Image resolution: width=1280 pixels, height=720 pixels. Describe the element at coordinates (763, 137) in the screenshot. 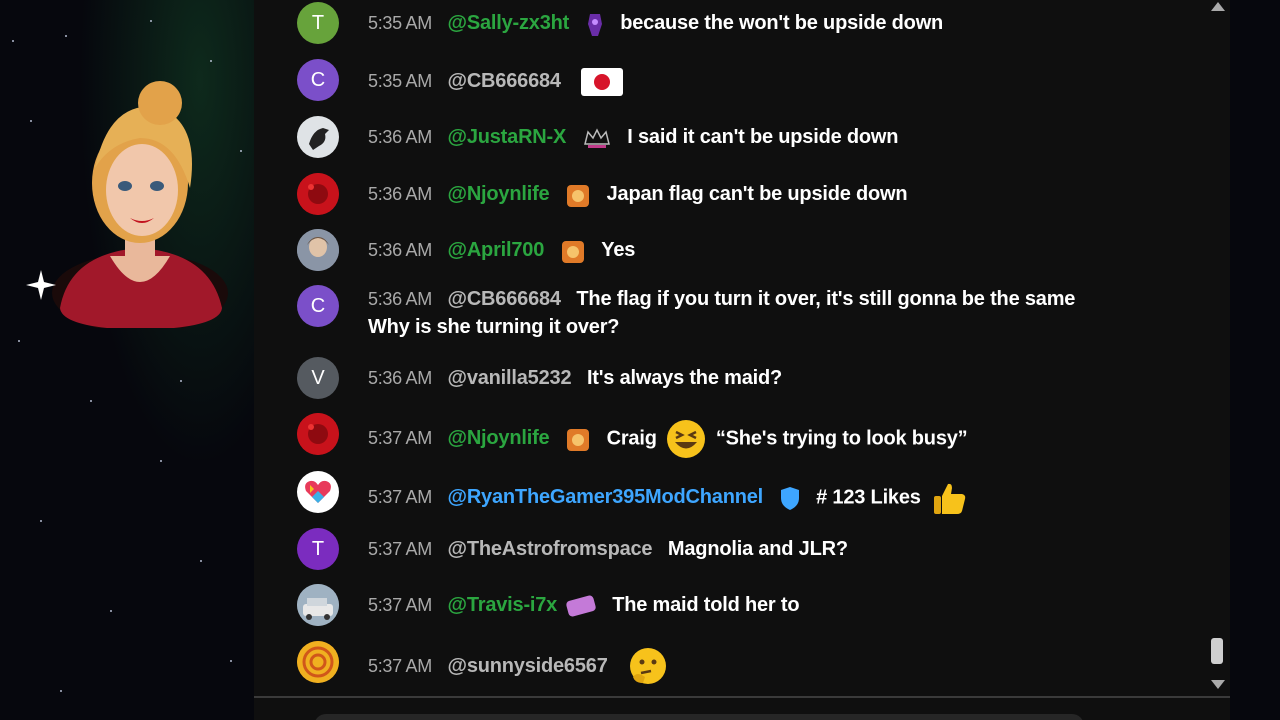

I see `message-text: I said it can't be upside down` at that location.